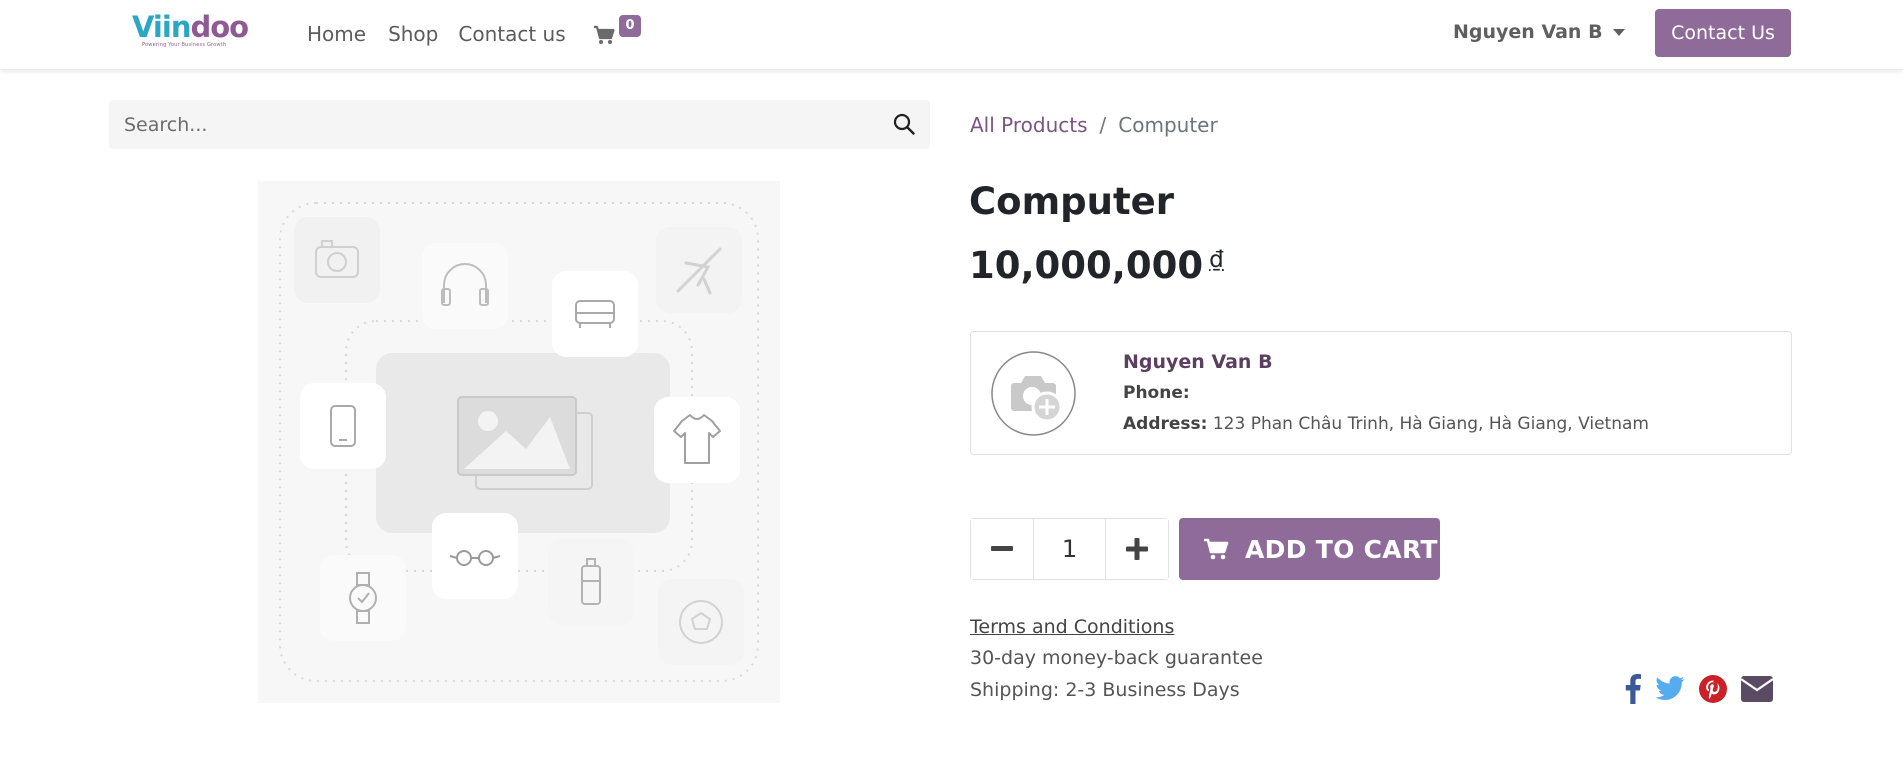  Describe the element at coordinates (1033, 393) in the screenshot. I see `add-photo-icon` at that location.